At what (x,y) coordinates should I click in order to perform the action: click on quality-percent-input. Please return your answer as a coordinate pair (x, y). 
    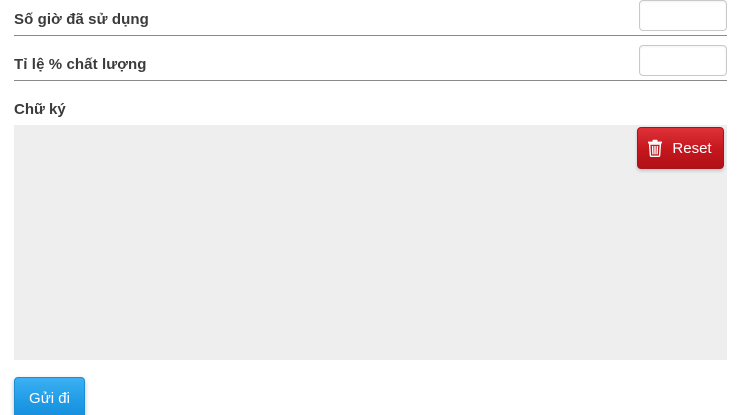
    Looking at the image, I should click on (683, 60).